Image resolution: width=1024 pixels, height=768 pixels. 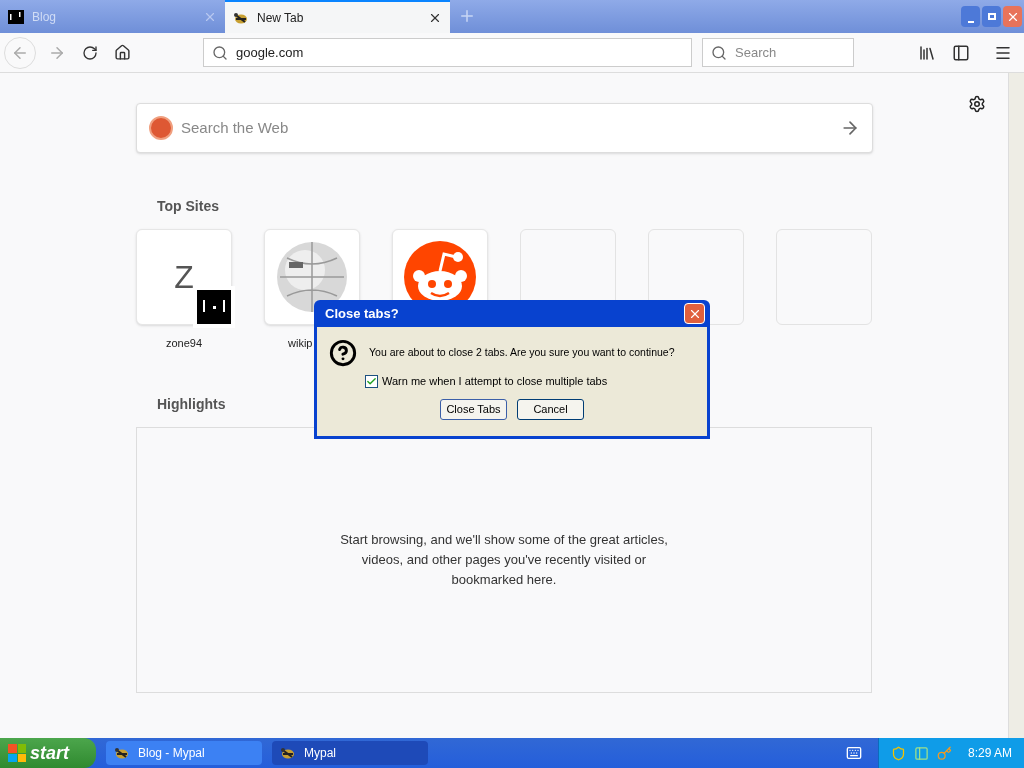 What do you see at coordinates (343, 353) in the screenshot?
I see `question-icon` at bounding box center [343, 353].